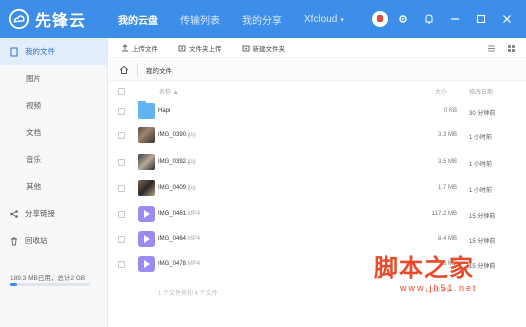 This screenshot has height=327, width=526. I want to click on sidebar-item-label: 视频, so click(33, 105).